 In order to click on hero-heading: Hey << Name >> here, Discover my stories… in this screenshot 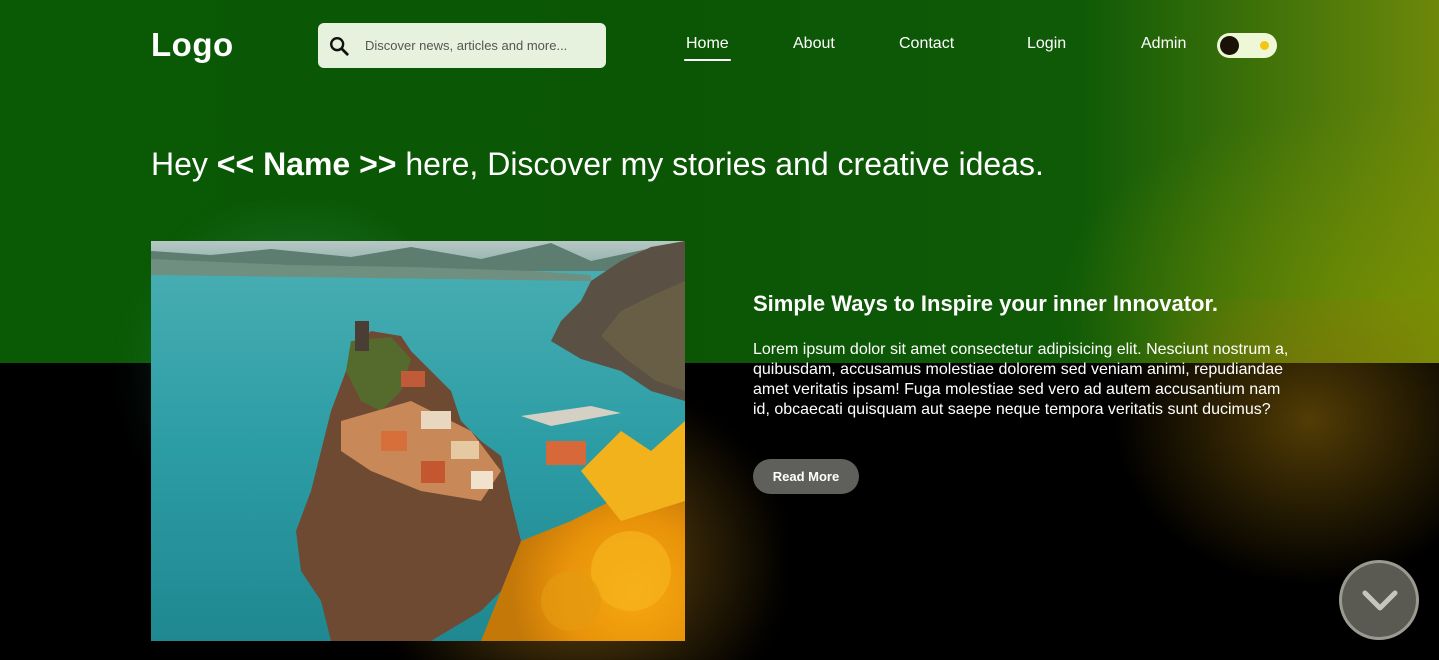, I will do `click(597, 164)`.